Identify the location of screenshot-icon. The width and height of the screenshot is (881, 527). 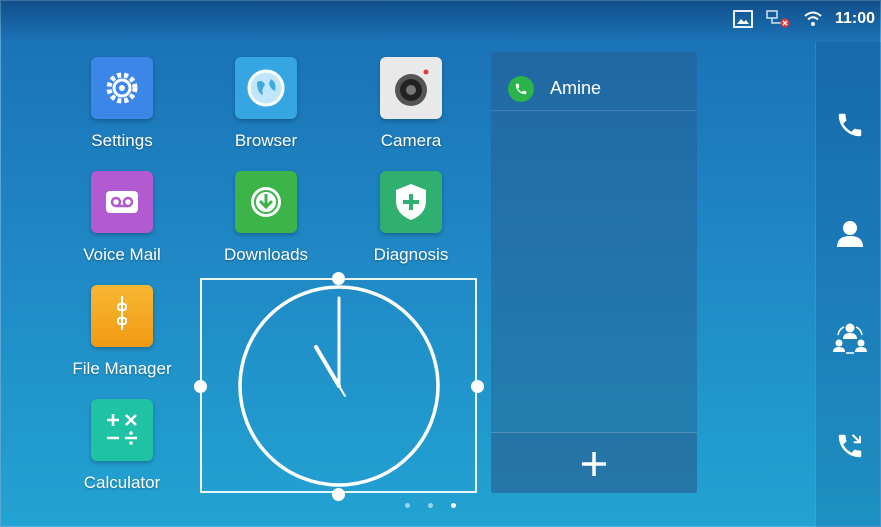
(743, 19).